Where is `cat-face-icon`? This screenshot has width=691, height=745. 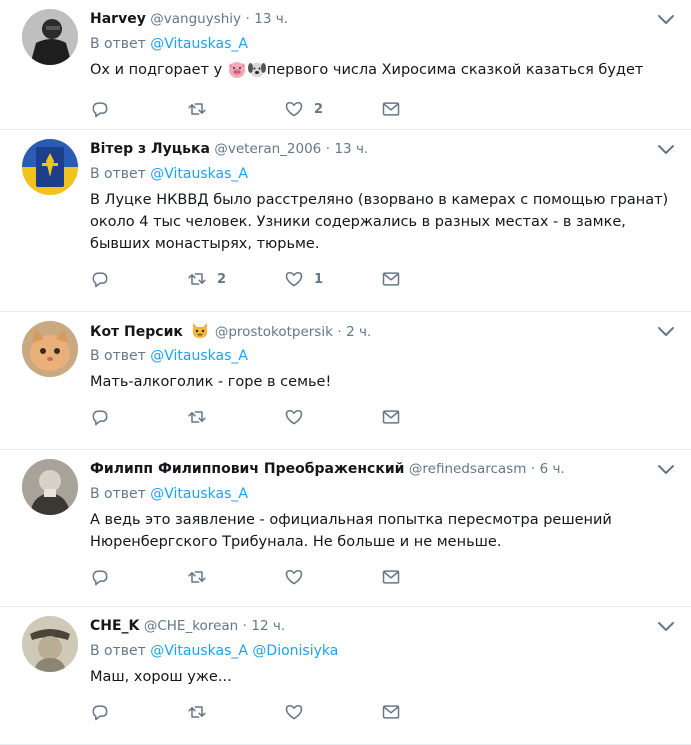 cat-face-icon is located at coordinates (200, 333).